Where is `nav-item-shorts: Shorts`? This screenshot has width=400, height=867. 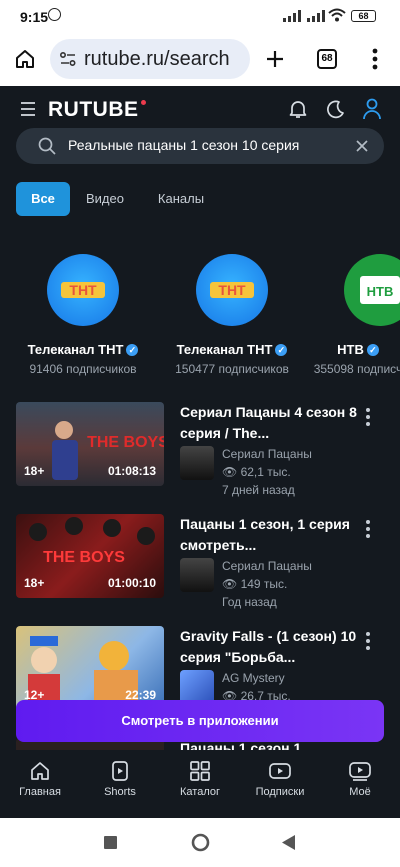
nav-item-shorts: Shorts is located at coordinates (120, 784).